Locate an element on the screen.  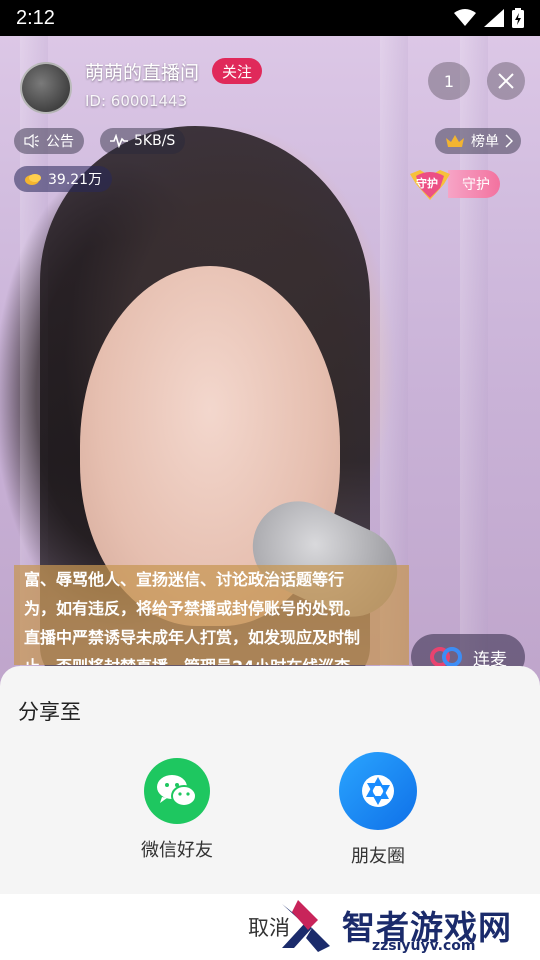
follow-button: 关注 is located at coordinates (237, 71).